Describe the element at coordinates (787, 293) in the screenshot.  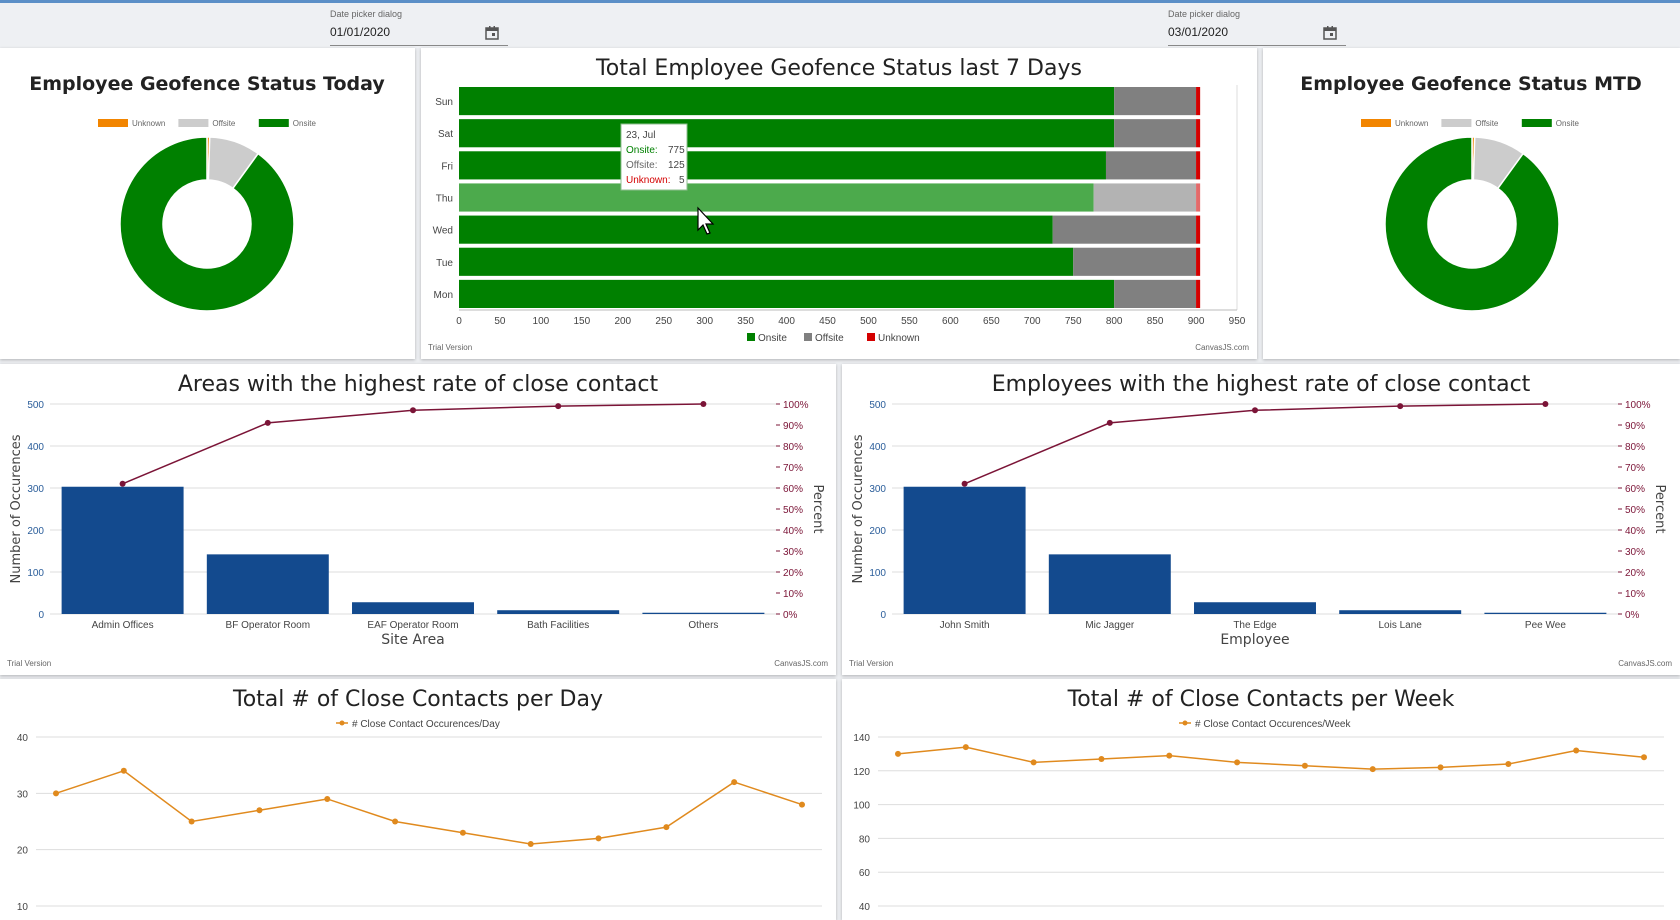
I see `bar-onsite-mon` at that location.